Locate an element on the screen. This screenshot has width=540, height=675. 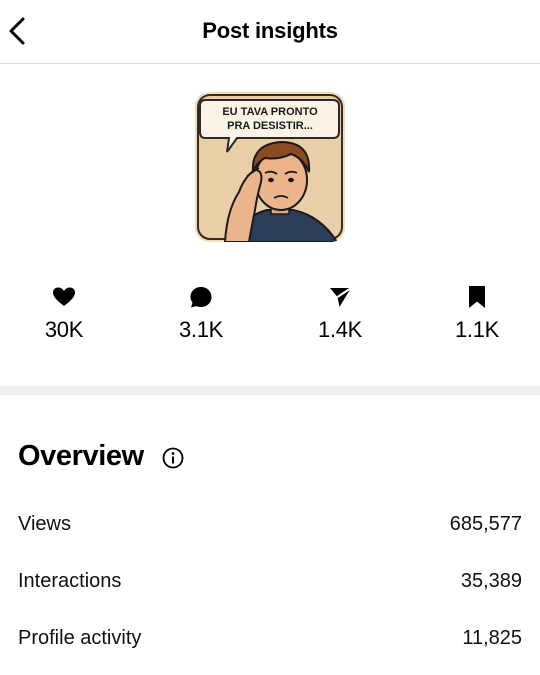
section-divider is located at coordinates (270, 390).